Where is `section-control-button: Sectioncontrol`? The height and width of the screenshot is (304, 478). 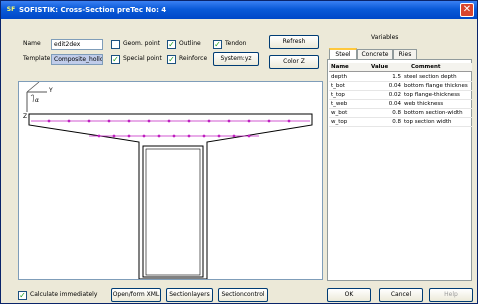 section-control-button: Sectioncontrol is located at coordinates (243, 295).